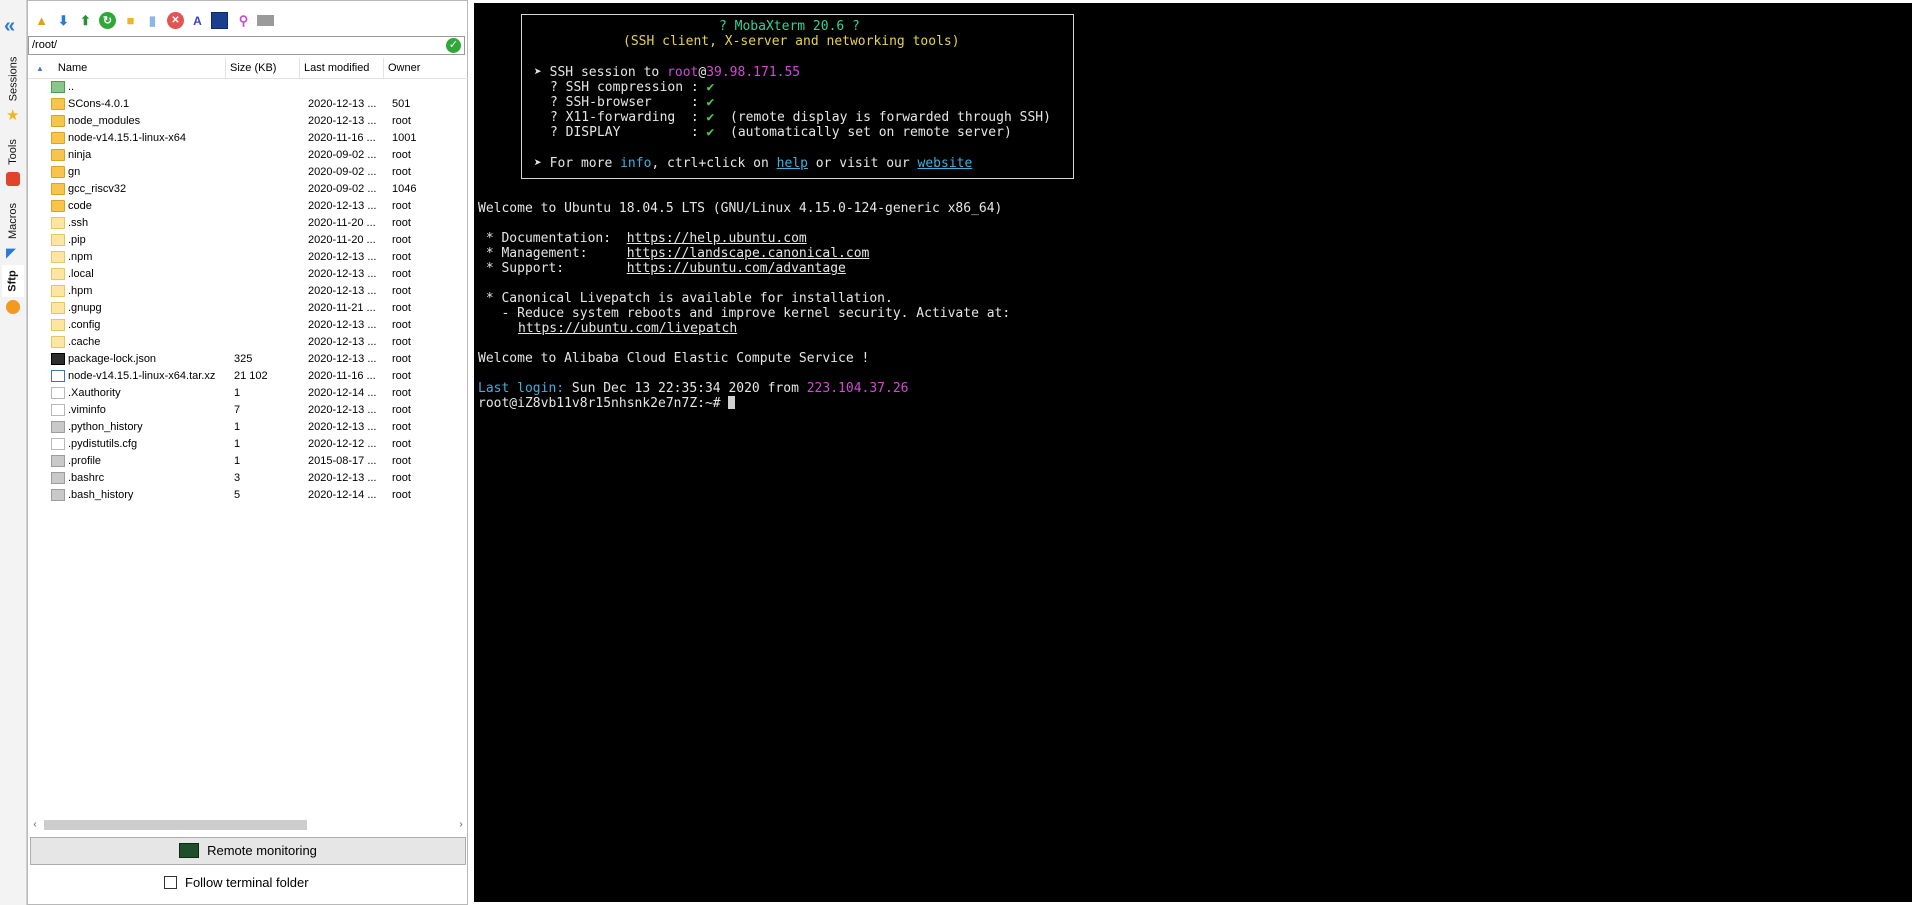 The width and height of the screenshot is (1912, 905). Describe the element at coordinates (461, 825) in the screenshot. I see `scroll-right-icon: ›` at that location.